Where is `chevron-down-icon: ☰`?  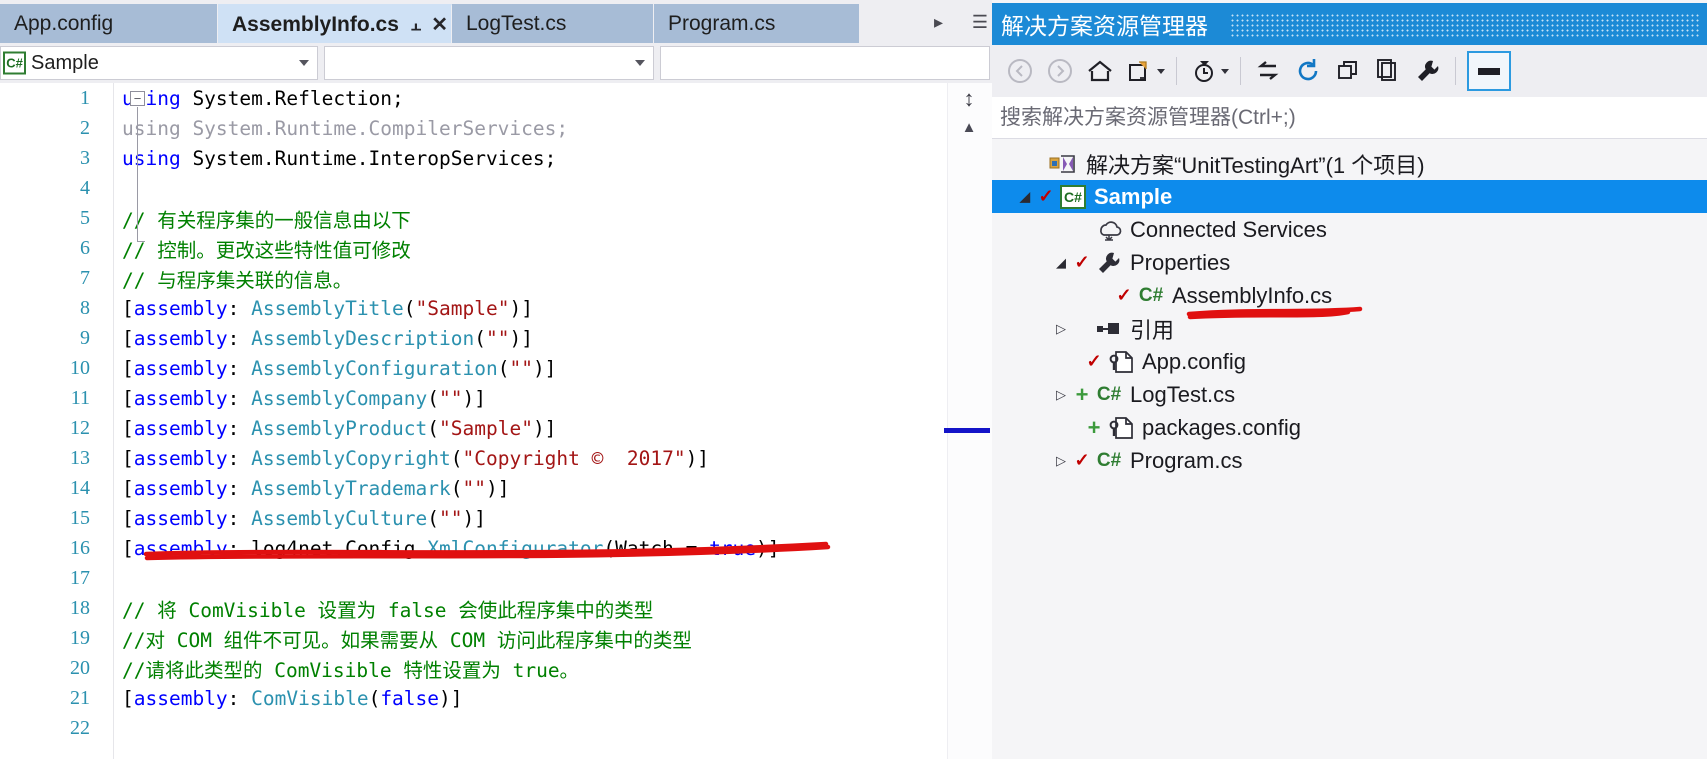
chevron-down-icon: ☰ is located at coordinates (980, 22).